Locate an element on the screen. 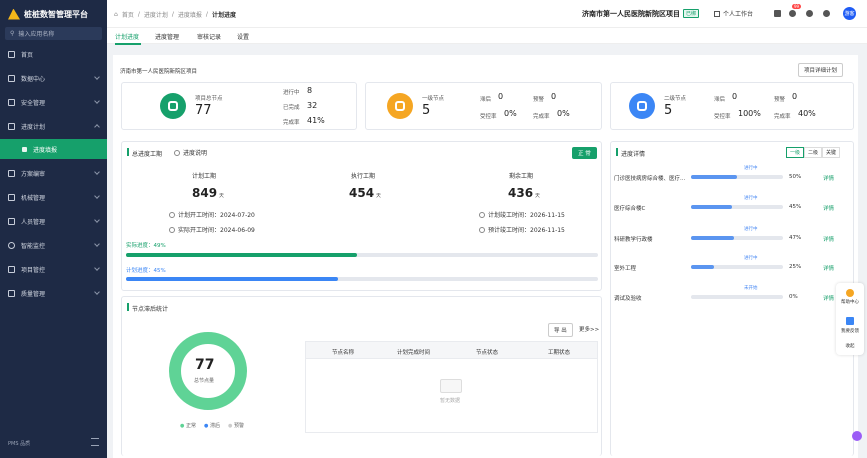  sidebar-item-label: 进度计划 is located at coordinates (33, 127).